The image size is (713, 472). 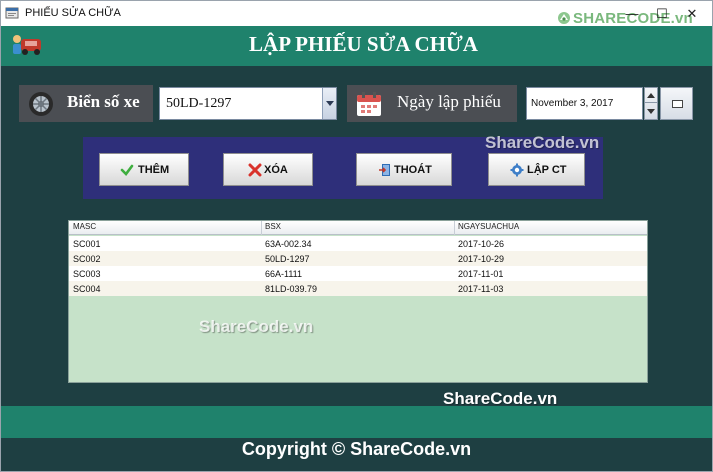 What do you see at coordinates (517, 170) in the screenshot?
I see `gear-icon` at bounding box center [517, 170].